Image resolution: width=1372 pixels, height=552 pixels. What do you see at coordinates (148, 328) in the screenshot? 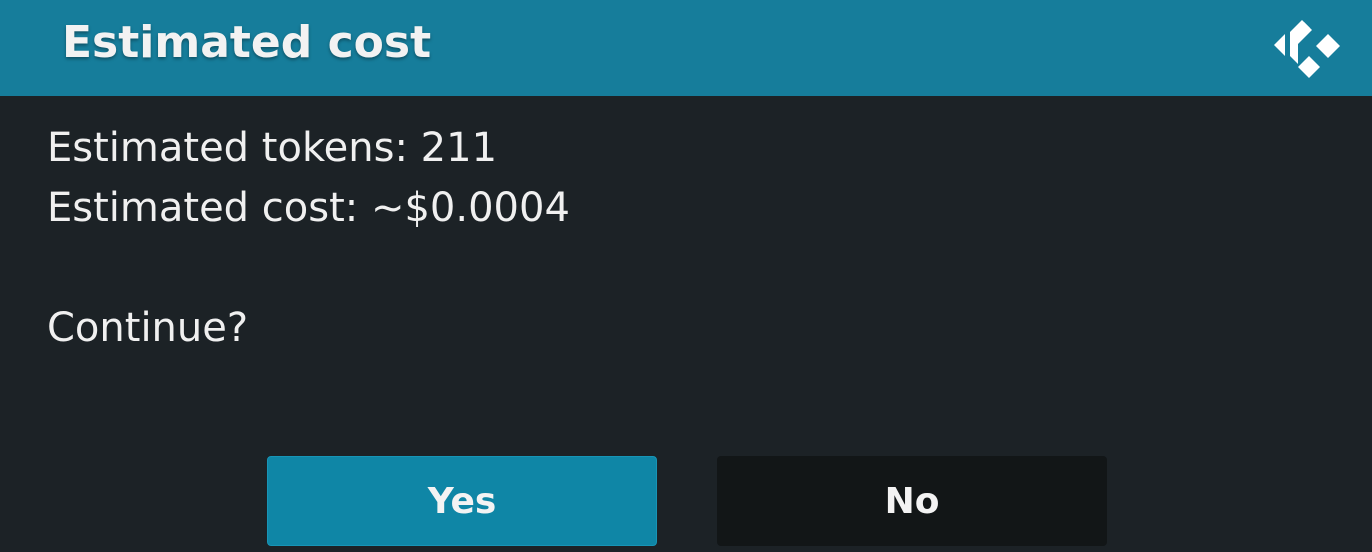
I see `continue-prompt: Continue?` at bounding box center [148, 328].